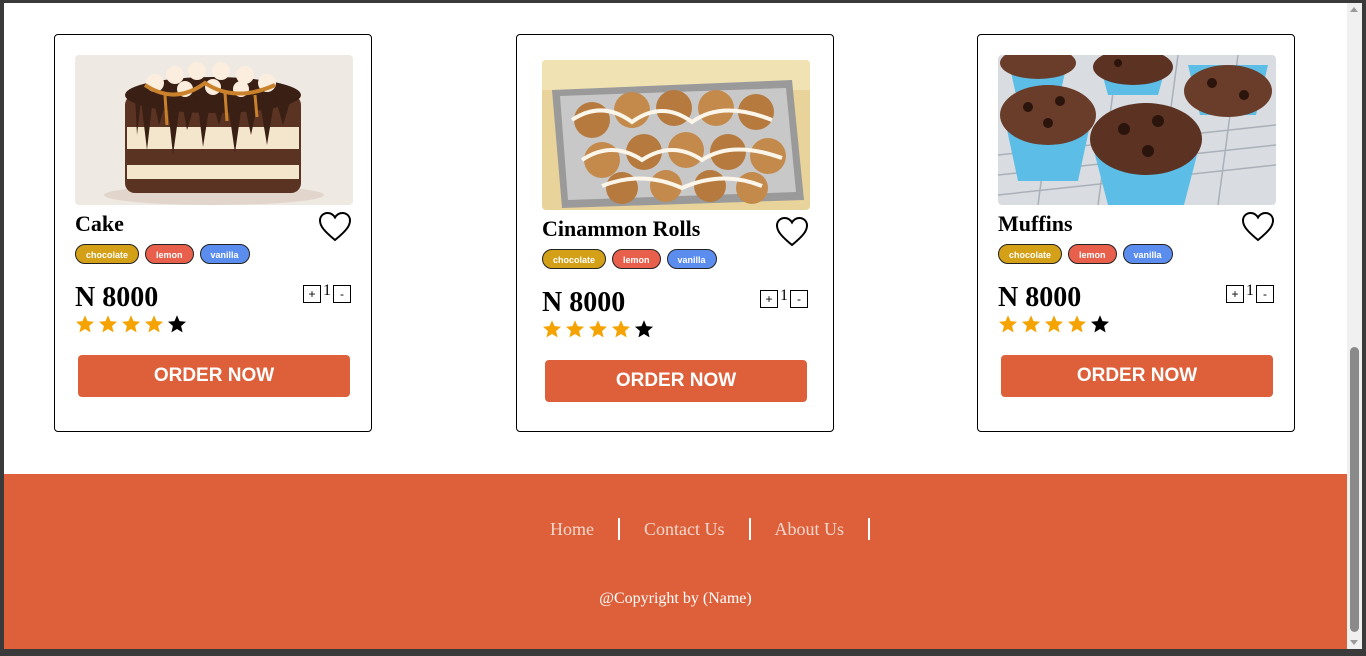 The image size is (1366, 656). What do you see at coordinates (1137, 130) in the screenshot?
I see `muffins-image` at bounding box center [1137, 130].